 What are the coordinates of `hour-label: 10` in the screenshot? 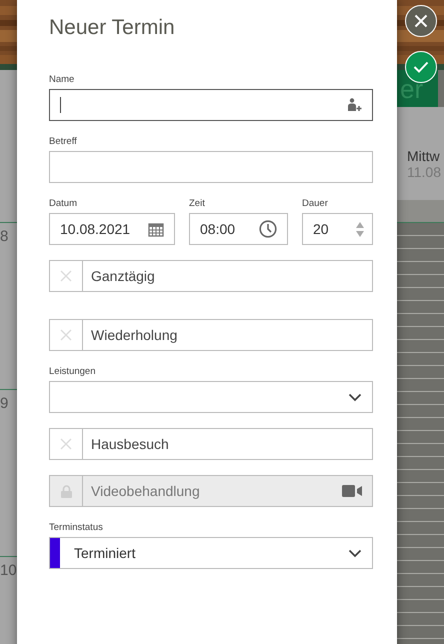 It's located at (8, 570).